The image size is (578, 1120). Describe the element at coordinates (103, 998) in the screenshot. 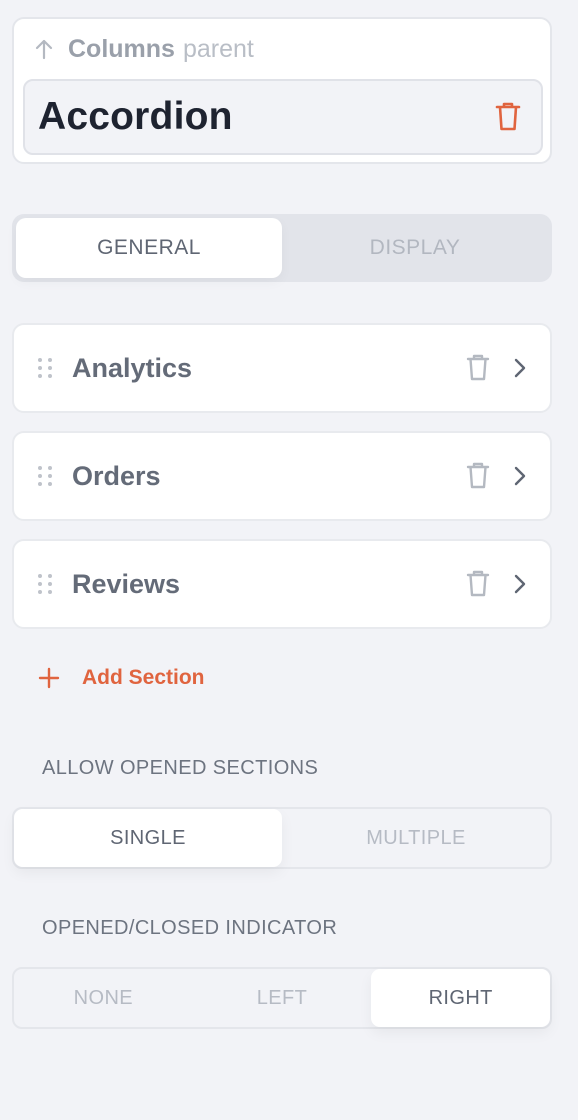

I see `option-none: NONE` at that location.